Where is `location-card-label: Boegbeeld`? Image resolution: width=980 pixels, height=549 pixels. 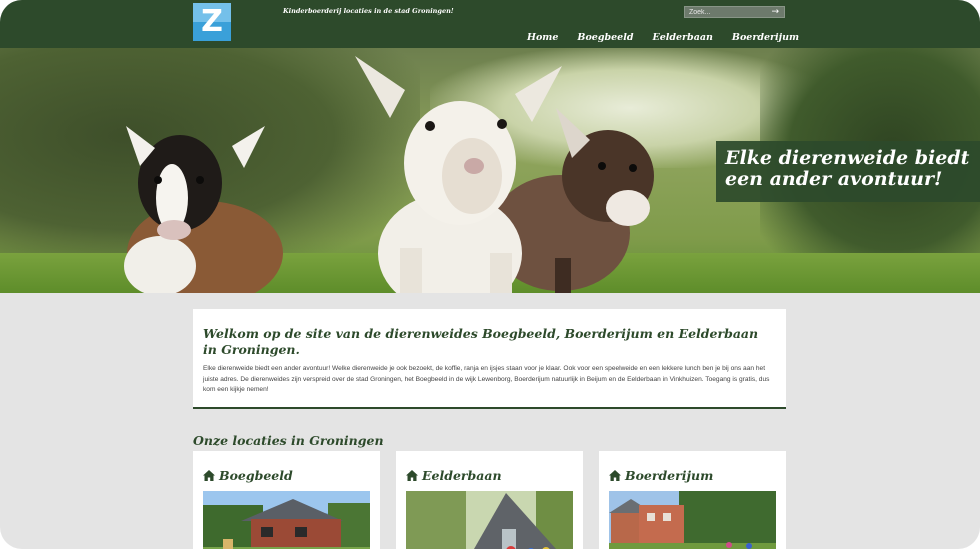
location-card-label: Boegbeeld is located at coordinates (256, 475).